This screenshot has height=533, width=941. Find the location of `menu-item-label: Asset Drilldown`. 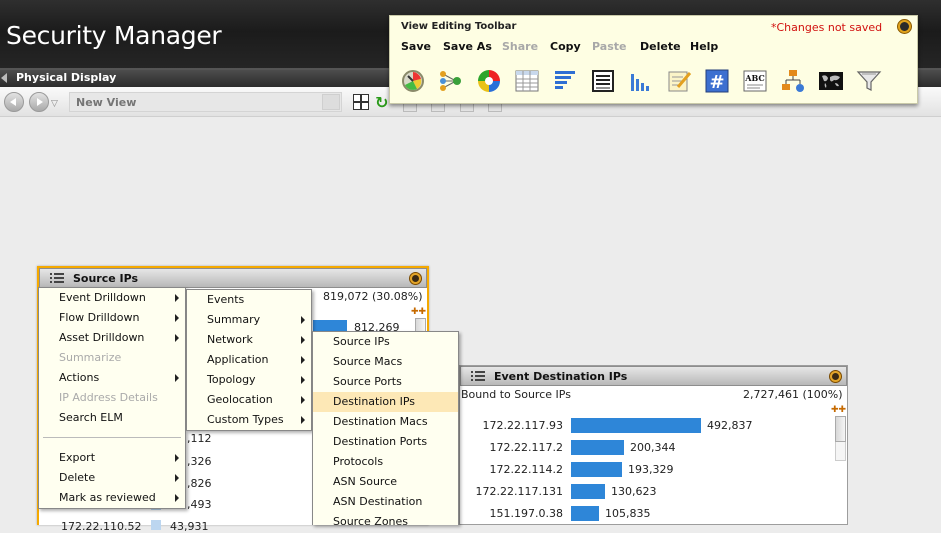

menu-item-label: Asset Drilldown is located at coordinates (102, 337).